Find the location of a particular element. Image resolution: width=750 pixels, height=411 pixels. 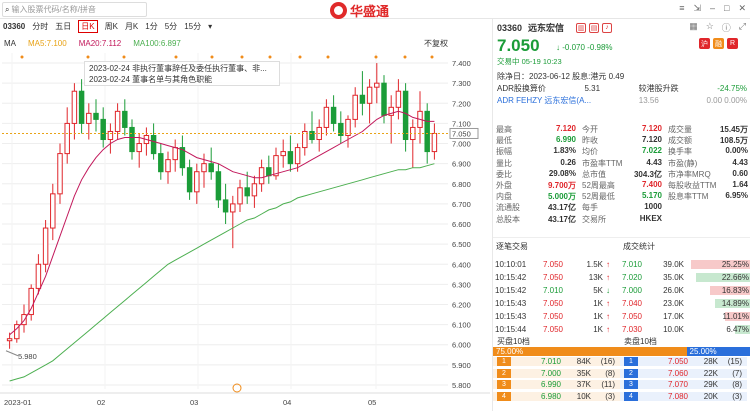

stat-label: 委比 is located at coordinates (504, 174).